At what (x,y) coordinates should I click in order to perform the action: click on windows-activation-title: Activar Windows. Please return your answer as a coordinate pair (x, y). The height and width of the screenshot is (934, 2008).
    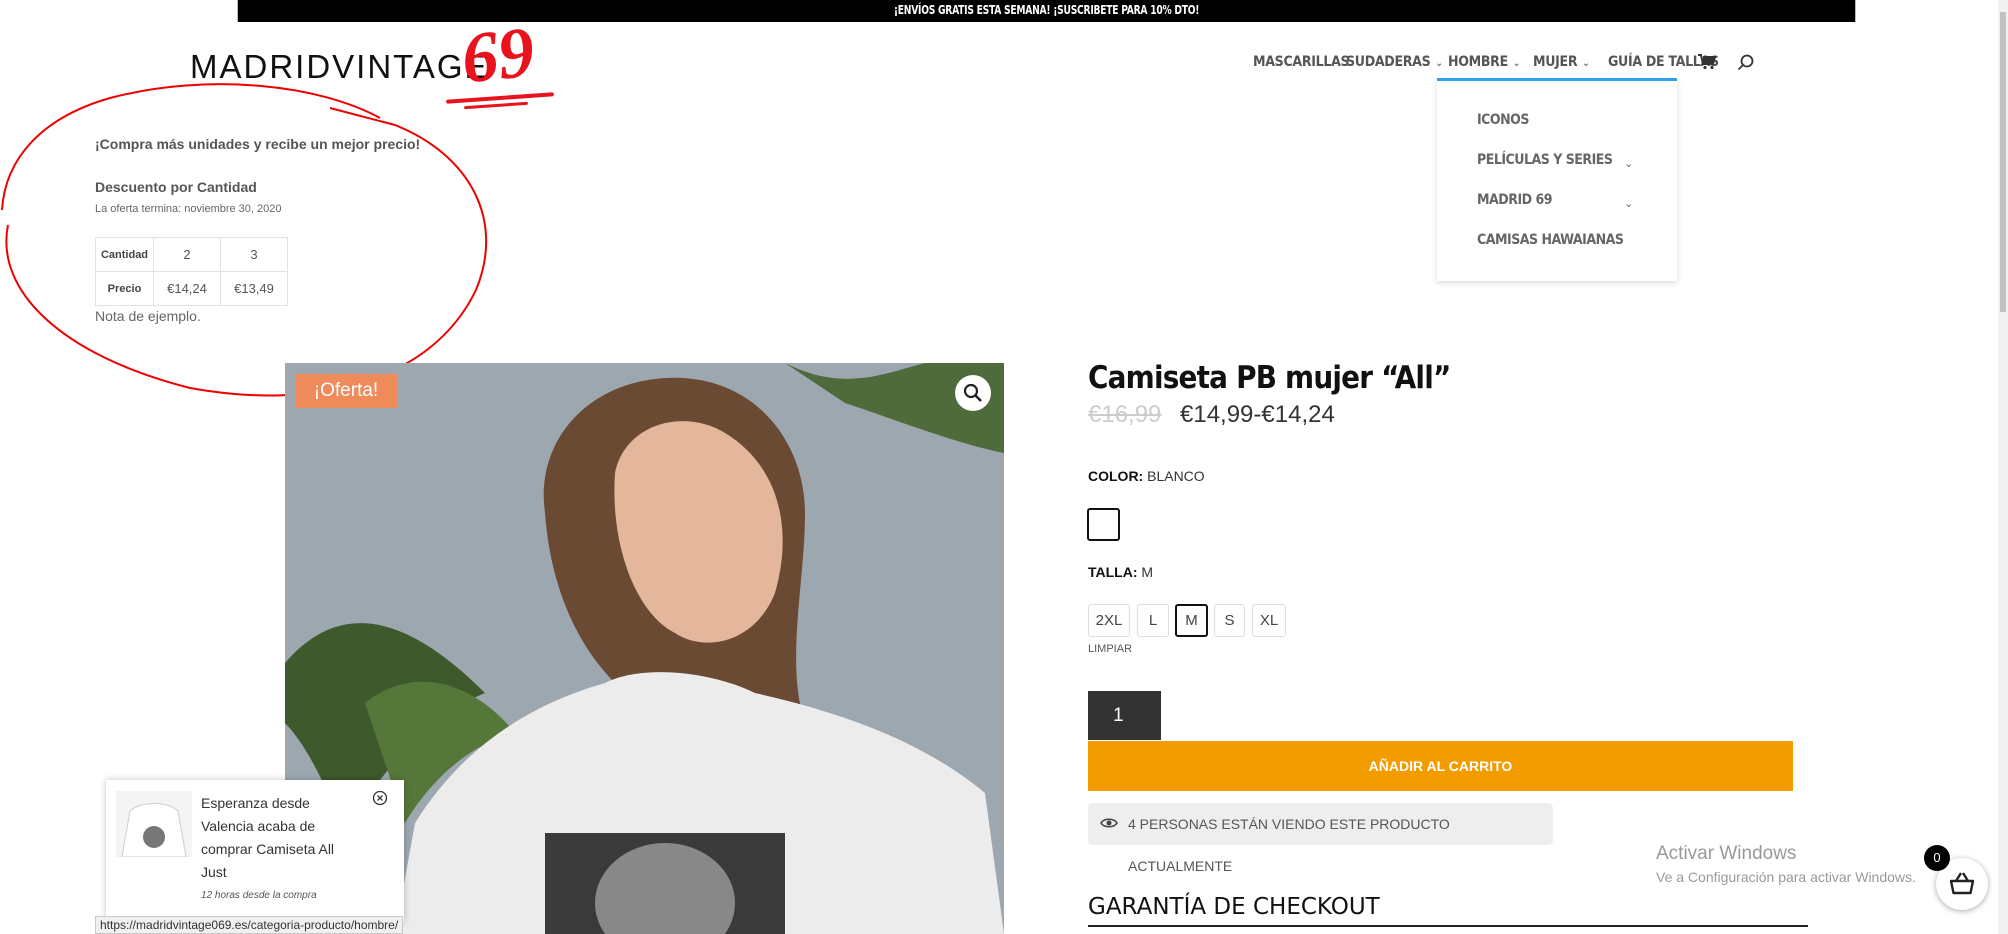
    Looking at the image, I should click on (1726, 853).